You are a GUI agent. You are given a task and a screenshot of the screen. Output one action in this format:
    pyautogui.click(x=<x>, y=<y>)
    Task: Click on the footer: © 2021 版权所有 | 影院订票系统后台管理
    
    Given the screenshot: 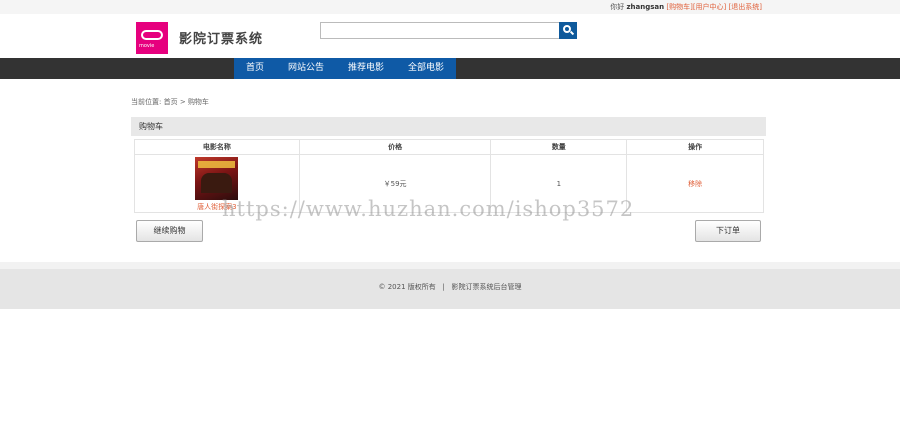 What is the action you would take?
    pyautogui.click(x=450, y=289)
    